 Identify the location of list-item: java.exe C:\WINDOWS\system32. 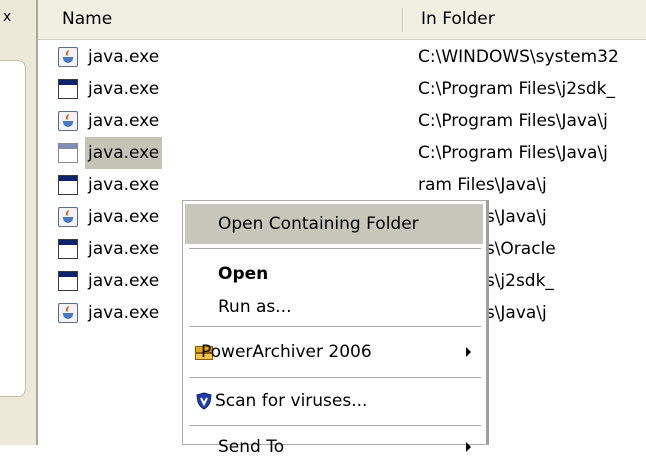
(342, 57).